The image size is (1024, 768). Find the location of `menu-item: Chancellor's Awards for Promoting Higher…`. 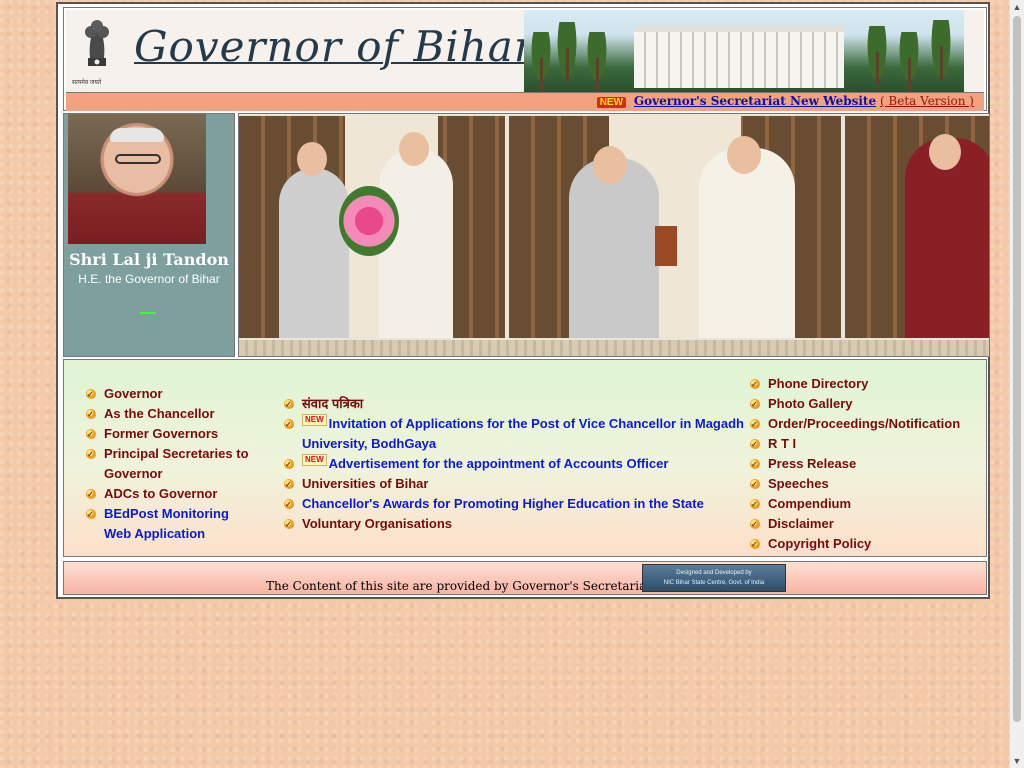

menu-item: Chancellor's Awards for Promoting Higher… is located at coordinates (519, 504).